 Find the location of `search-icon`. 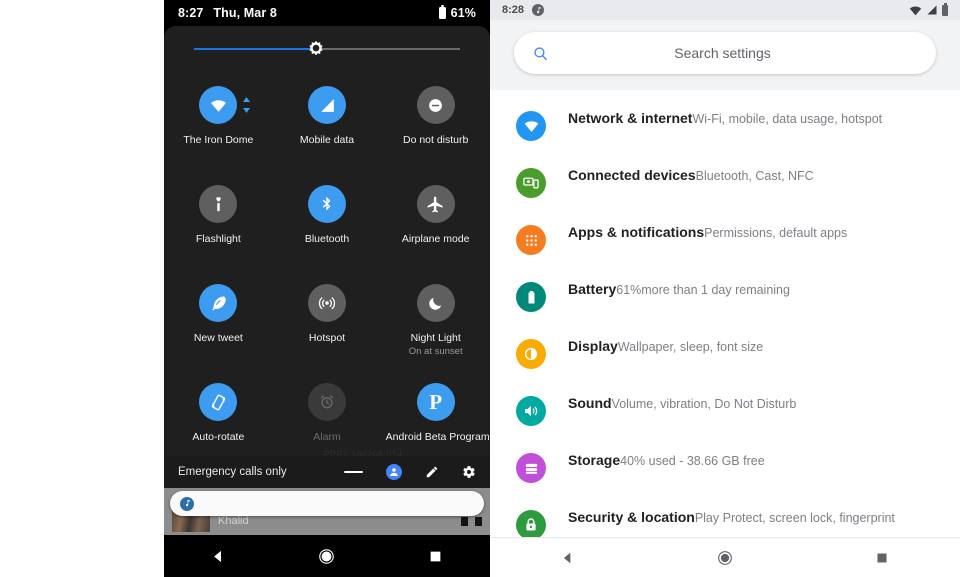

search-icon is located at coordinates (540, 53).